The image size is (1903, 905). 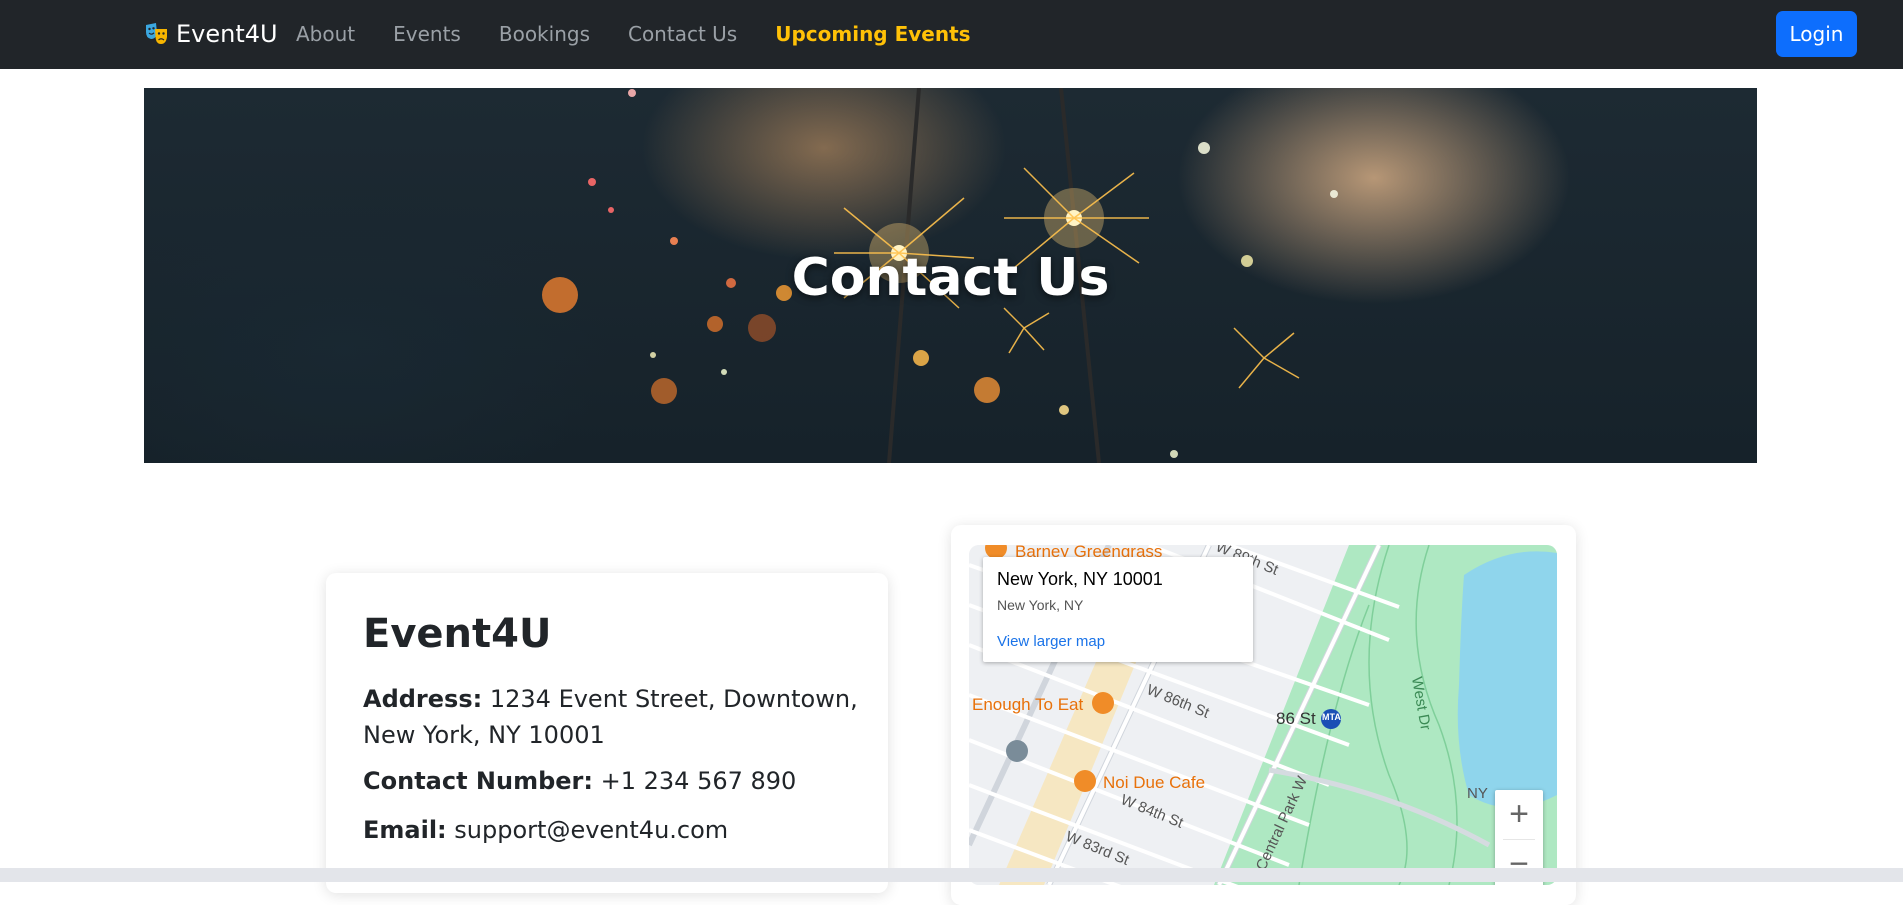 I want to click on contact-card-title: Event4U, so click(x=457, y=634).